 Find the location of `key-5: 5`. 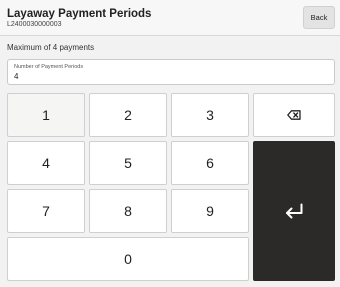

key-5: 5 is located at coordinates (128, 163).